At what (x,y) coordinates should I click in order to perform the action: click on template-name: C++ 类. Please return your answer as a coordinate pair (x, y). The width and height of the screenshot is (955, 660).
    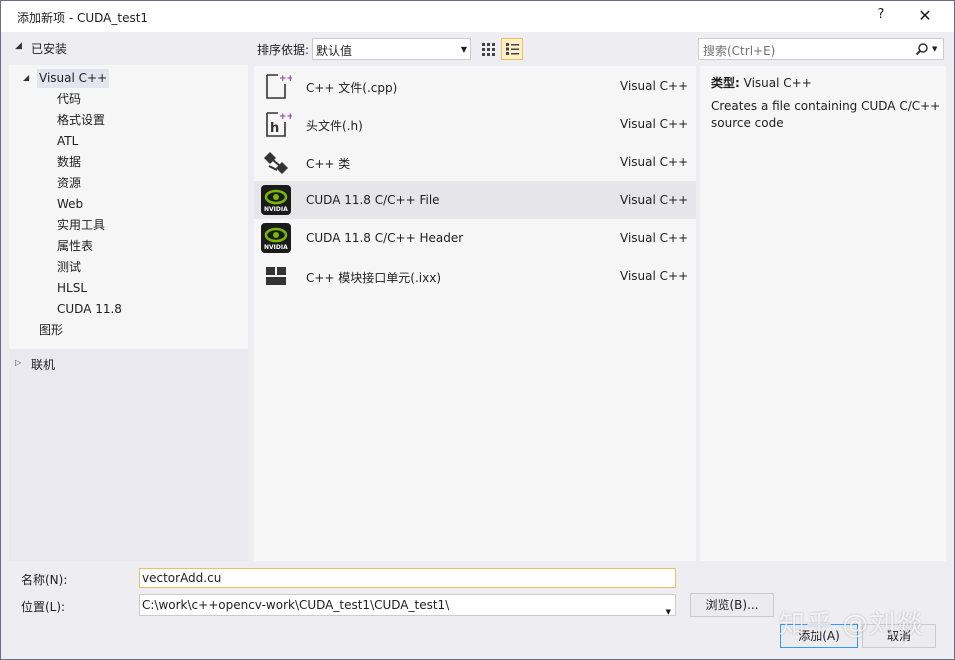
    Looking at the image, I should click on (328, 164).